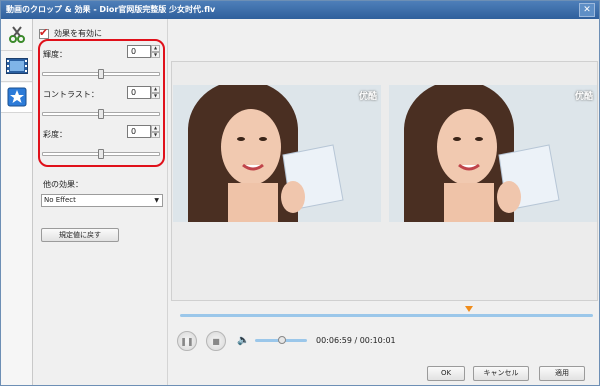  I want to click on ok-button: OK, so click(446, 373).